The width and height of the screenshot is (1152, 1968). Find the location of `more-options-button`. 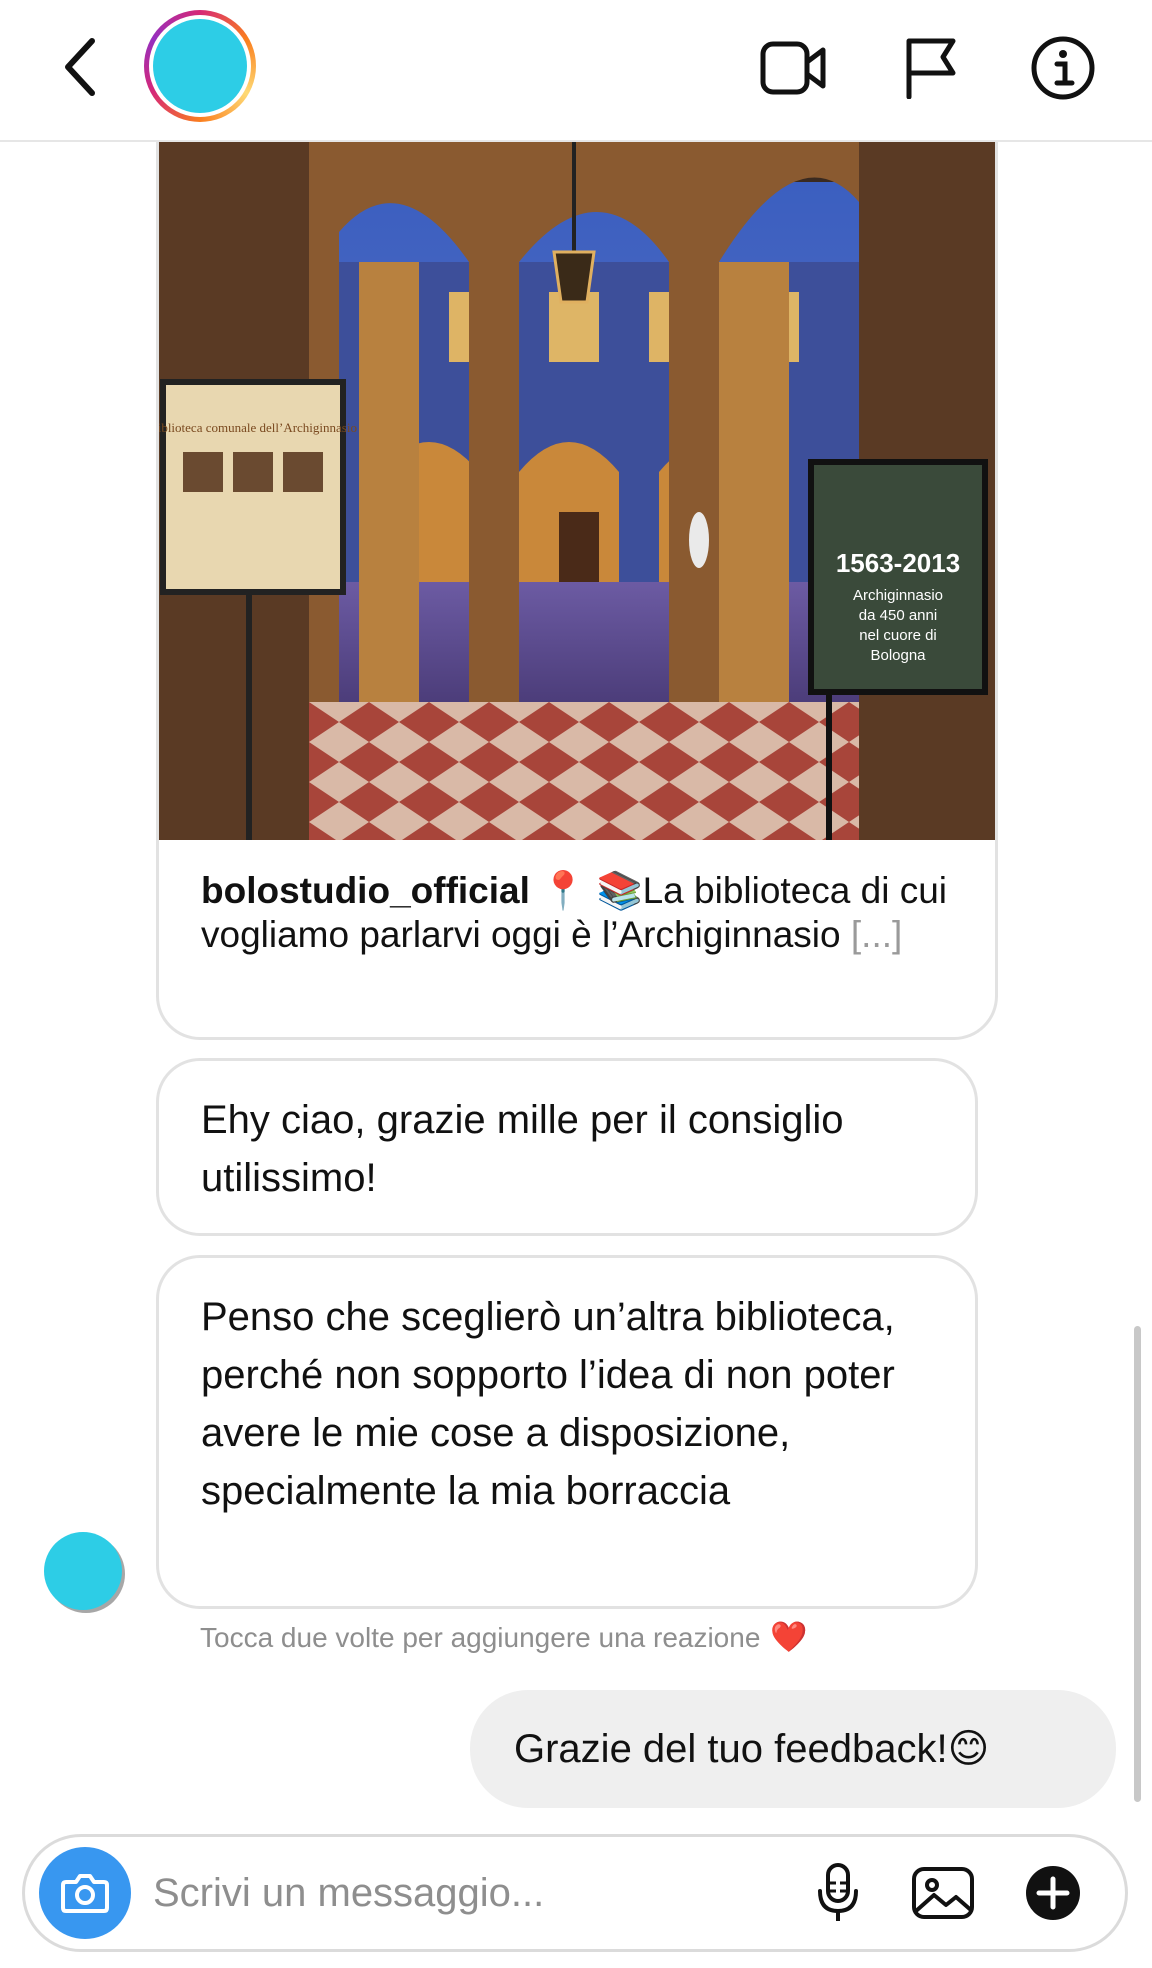

more-options-button is located at coordinates (1053, 1893).